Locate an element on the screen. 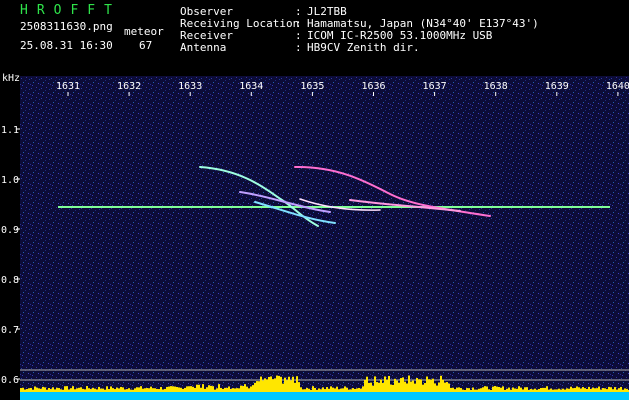  x-tick-label: 1640 is located at coordinates (617, 86).